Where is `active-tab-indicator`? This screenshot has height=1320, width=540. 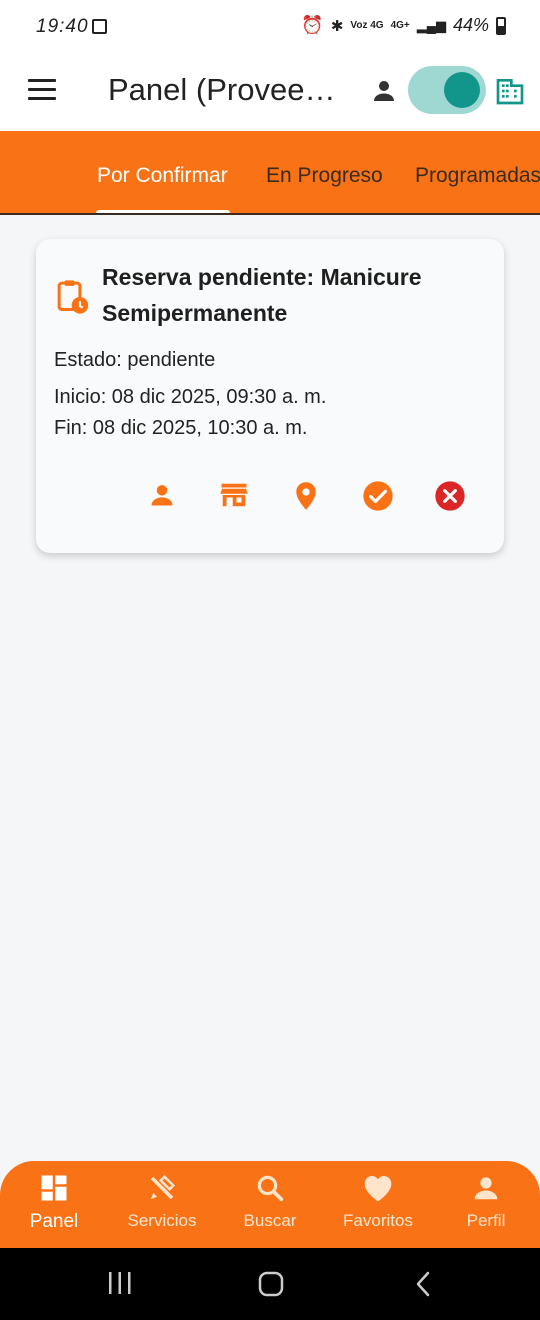
active-tab-indicator is located at coordinates (163, 211).